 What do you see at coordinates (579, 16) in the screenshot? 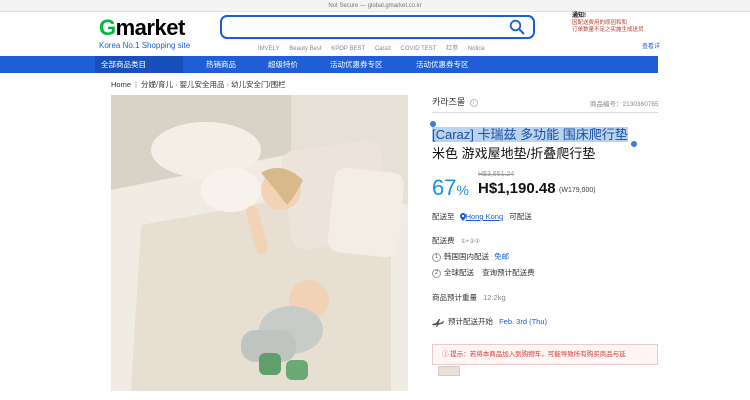
I see `notice-title: 通知!` at bounding box center [579, 16].